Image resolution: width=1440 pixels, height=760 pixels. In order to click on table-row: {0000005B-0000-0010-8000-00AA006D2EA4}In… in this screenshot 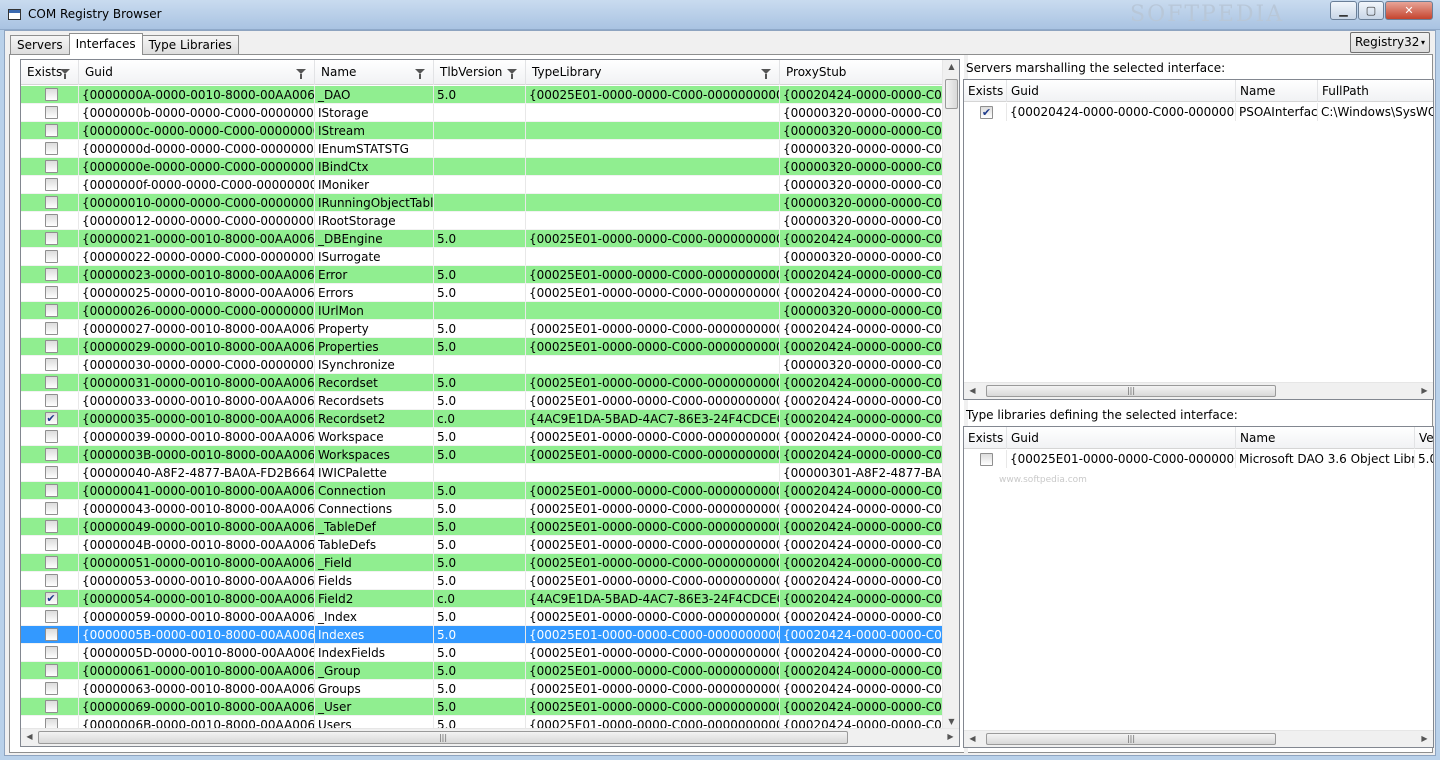, I will do `click(481, 635)`.